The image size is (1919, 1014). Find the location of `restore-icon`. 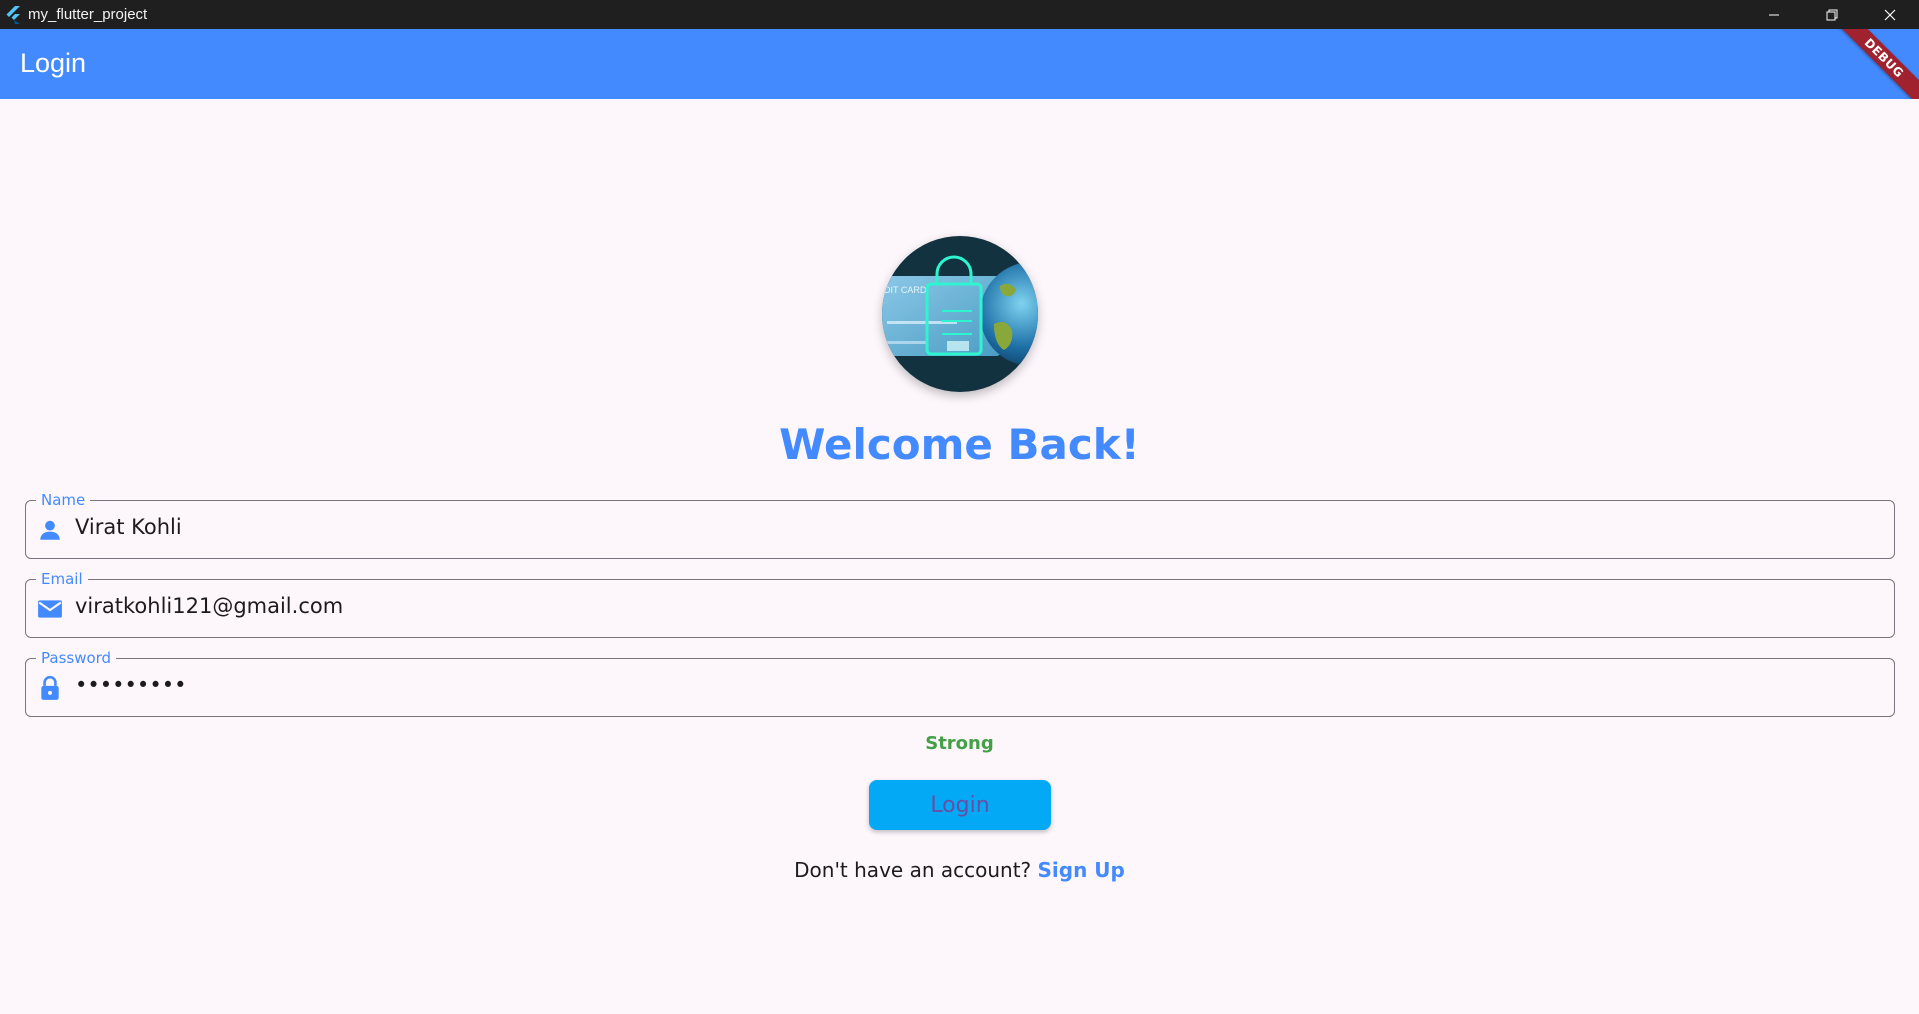

restore-icon is located at coordinates (1832, 14).